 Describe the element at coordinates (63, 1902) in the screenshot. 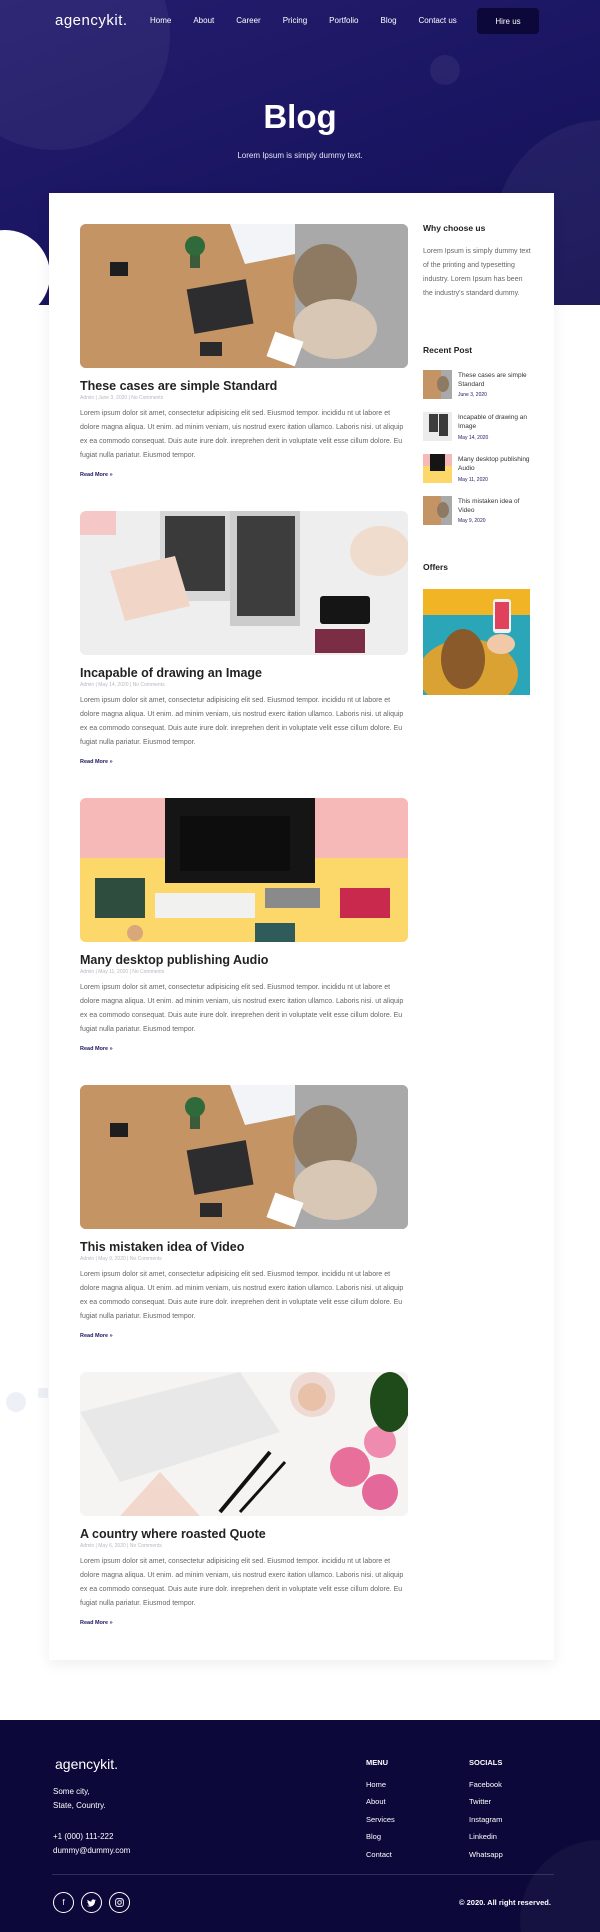

I see `facebook-icon: f` at that location.